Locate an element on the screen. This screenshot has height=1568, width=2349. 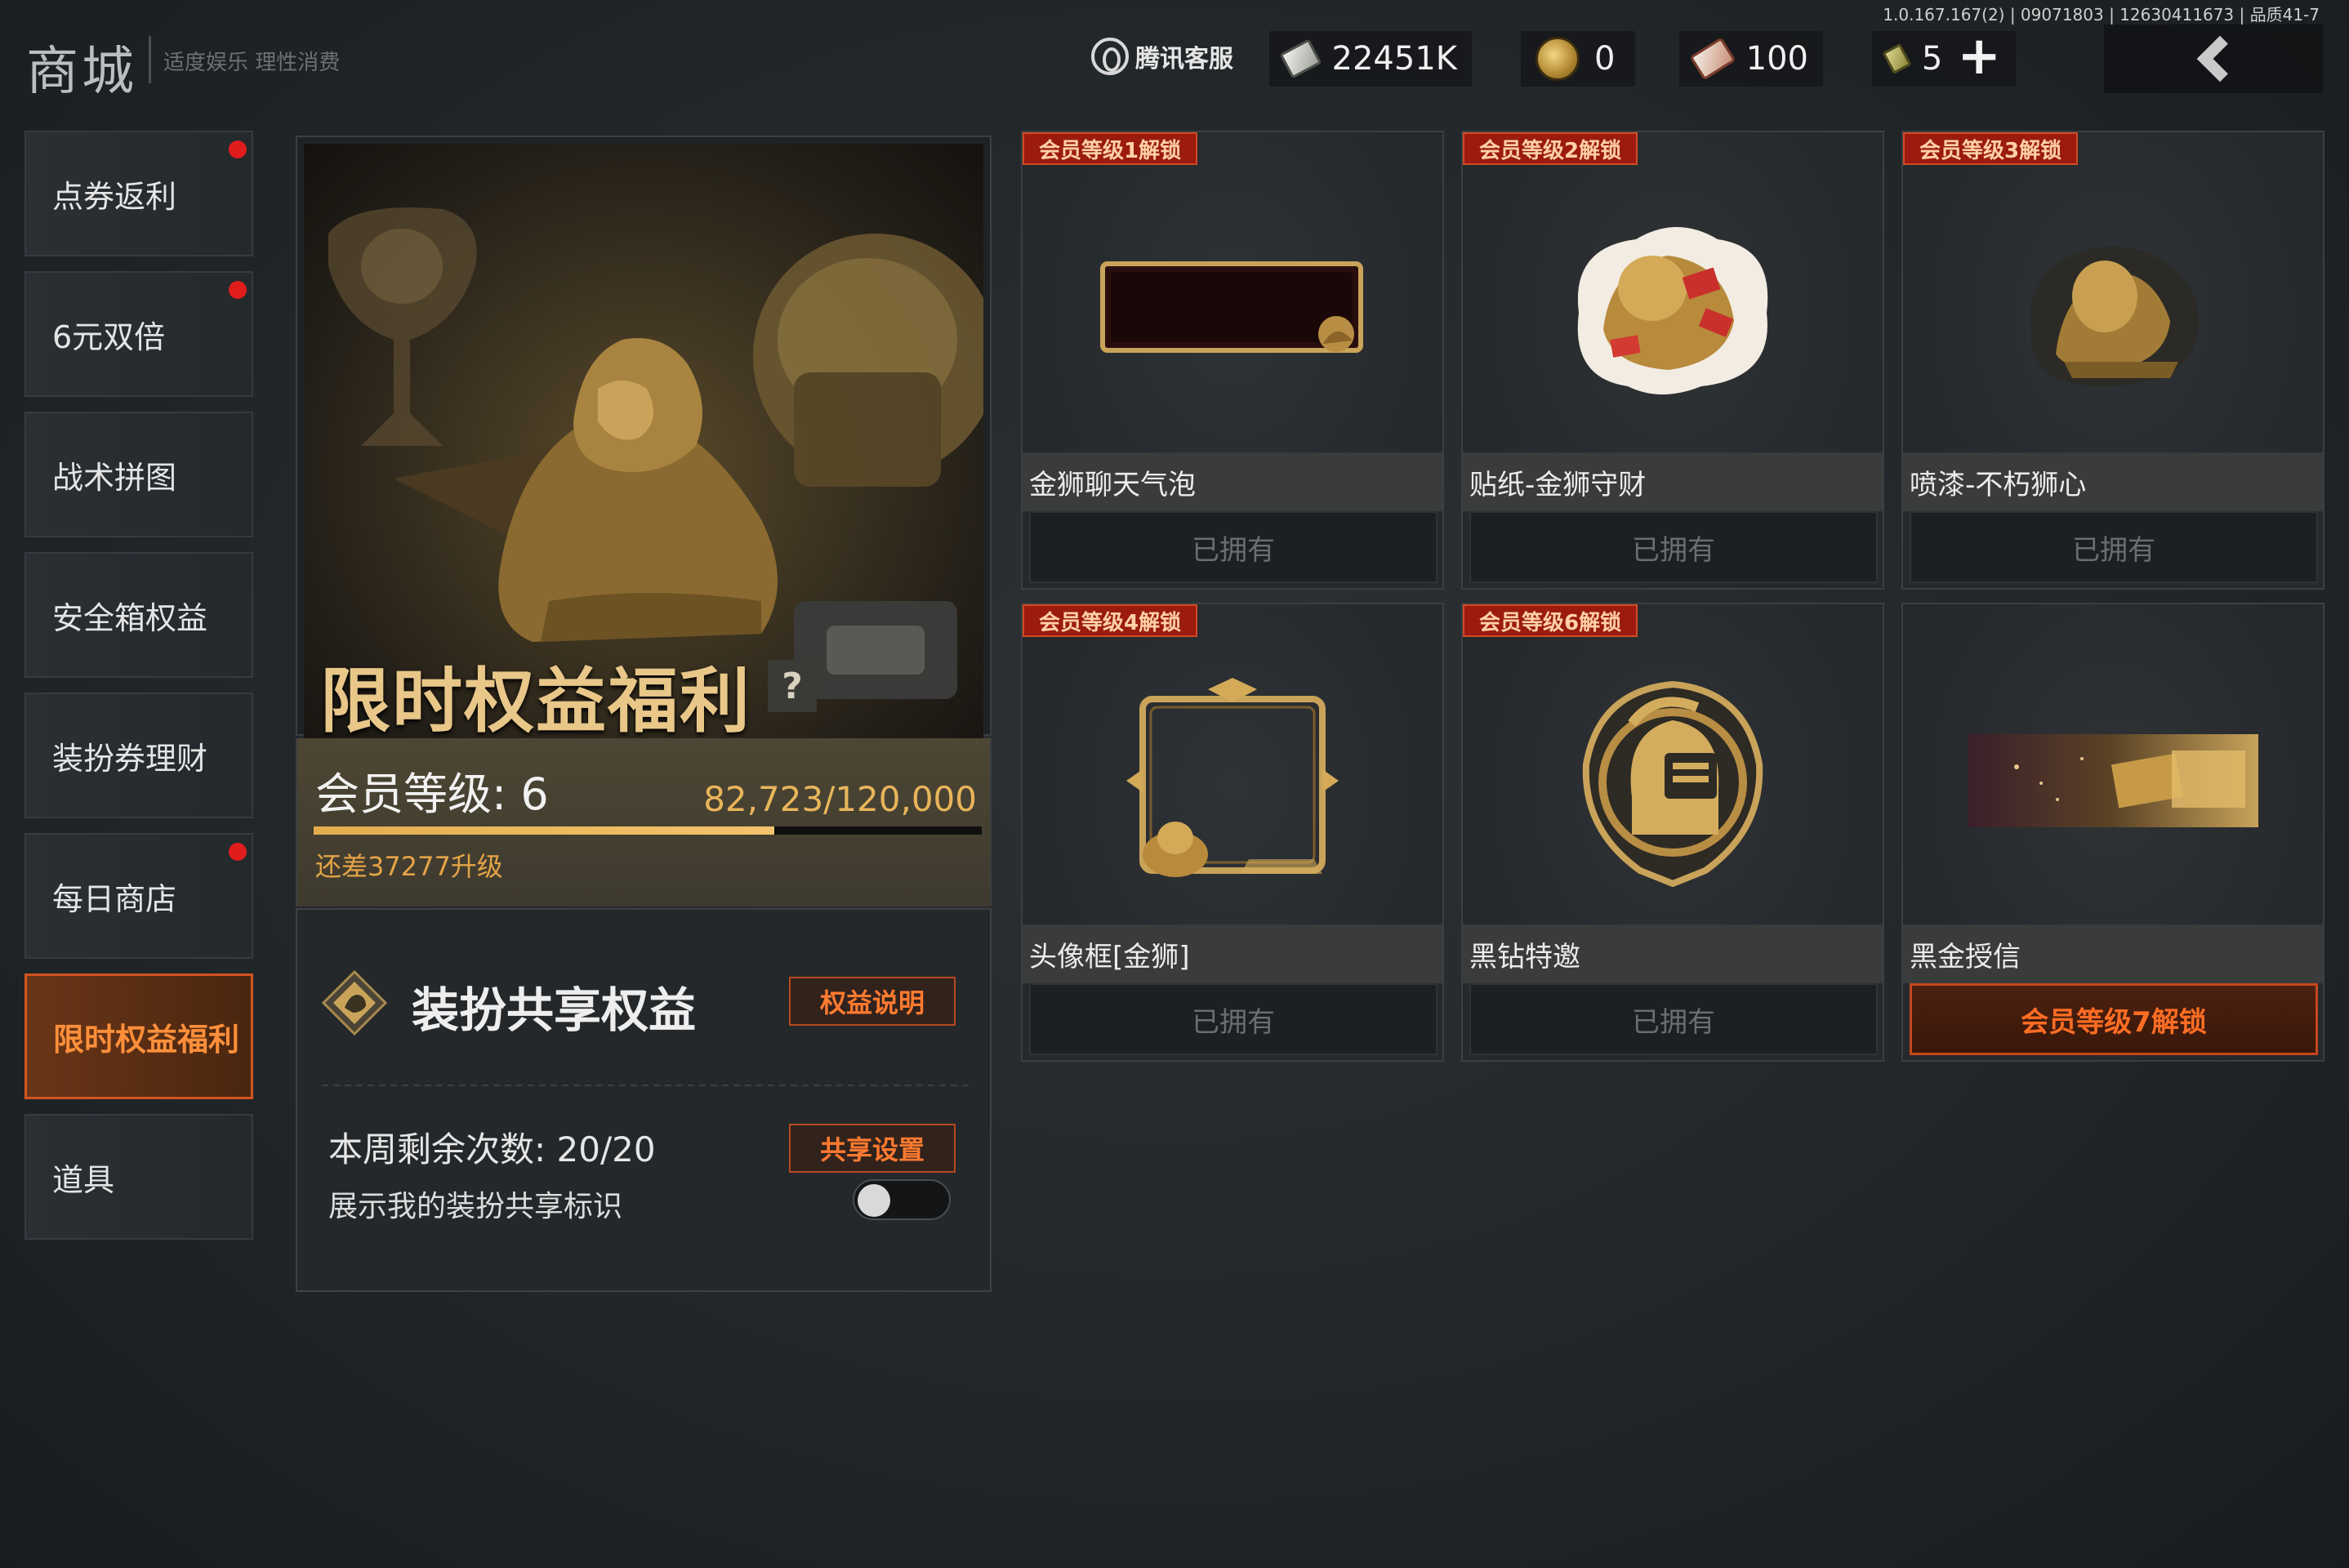
unlock-level-tag: 会员等级6解锁 is located at coordinates (1550, 620).